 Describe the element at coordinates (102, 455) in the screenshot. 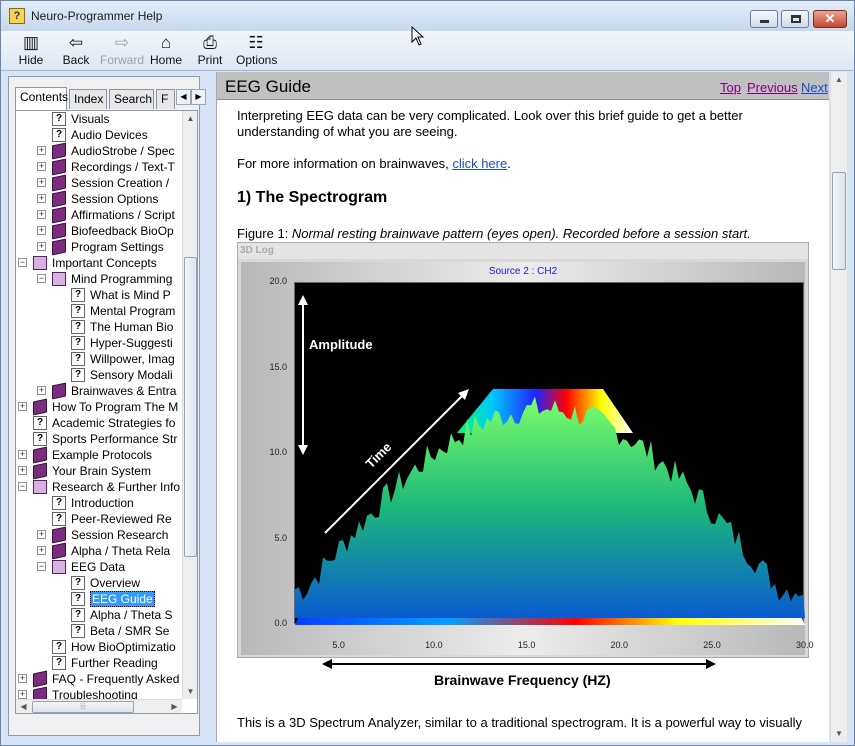

I see `tree-item-label: Example Protocols` at that location.